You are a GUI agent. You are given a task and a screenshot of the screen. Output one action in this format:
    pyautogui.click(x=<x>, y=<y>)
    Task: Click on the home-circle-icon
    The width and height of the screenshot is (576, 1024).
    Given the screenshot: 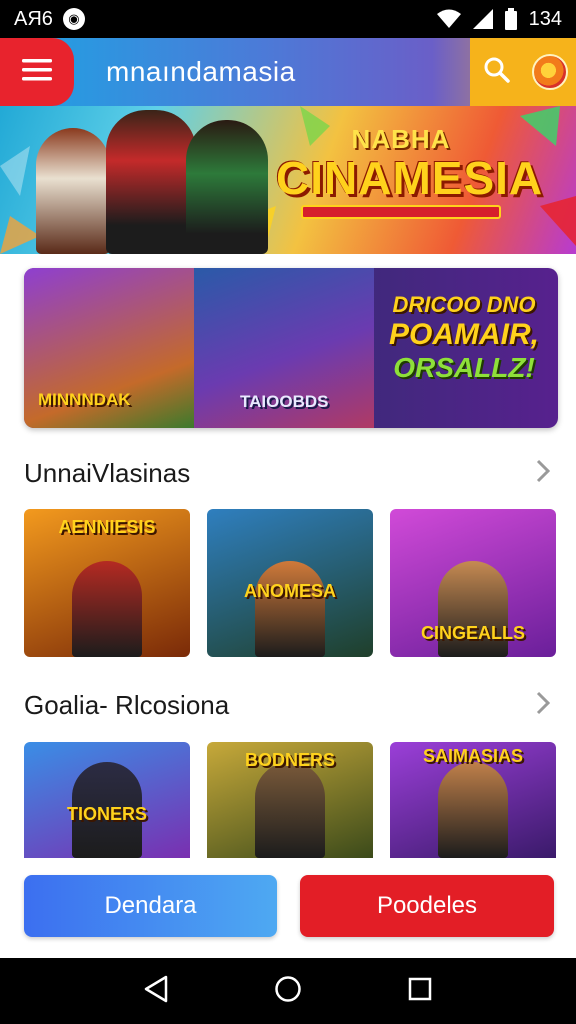 What is the action you would take?
    pyautogui.click(x=288, y=991)
    